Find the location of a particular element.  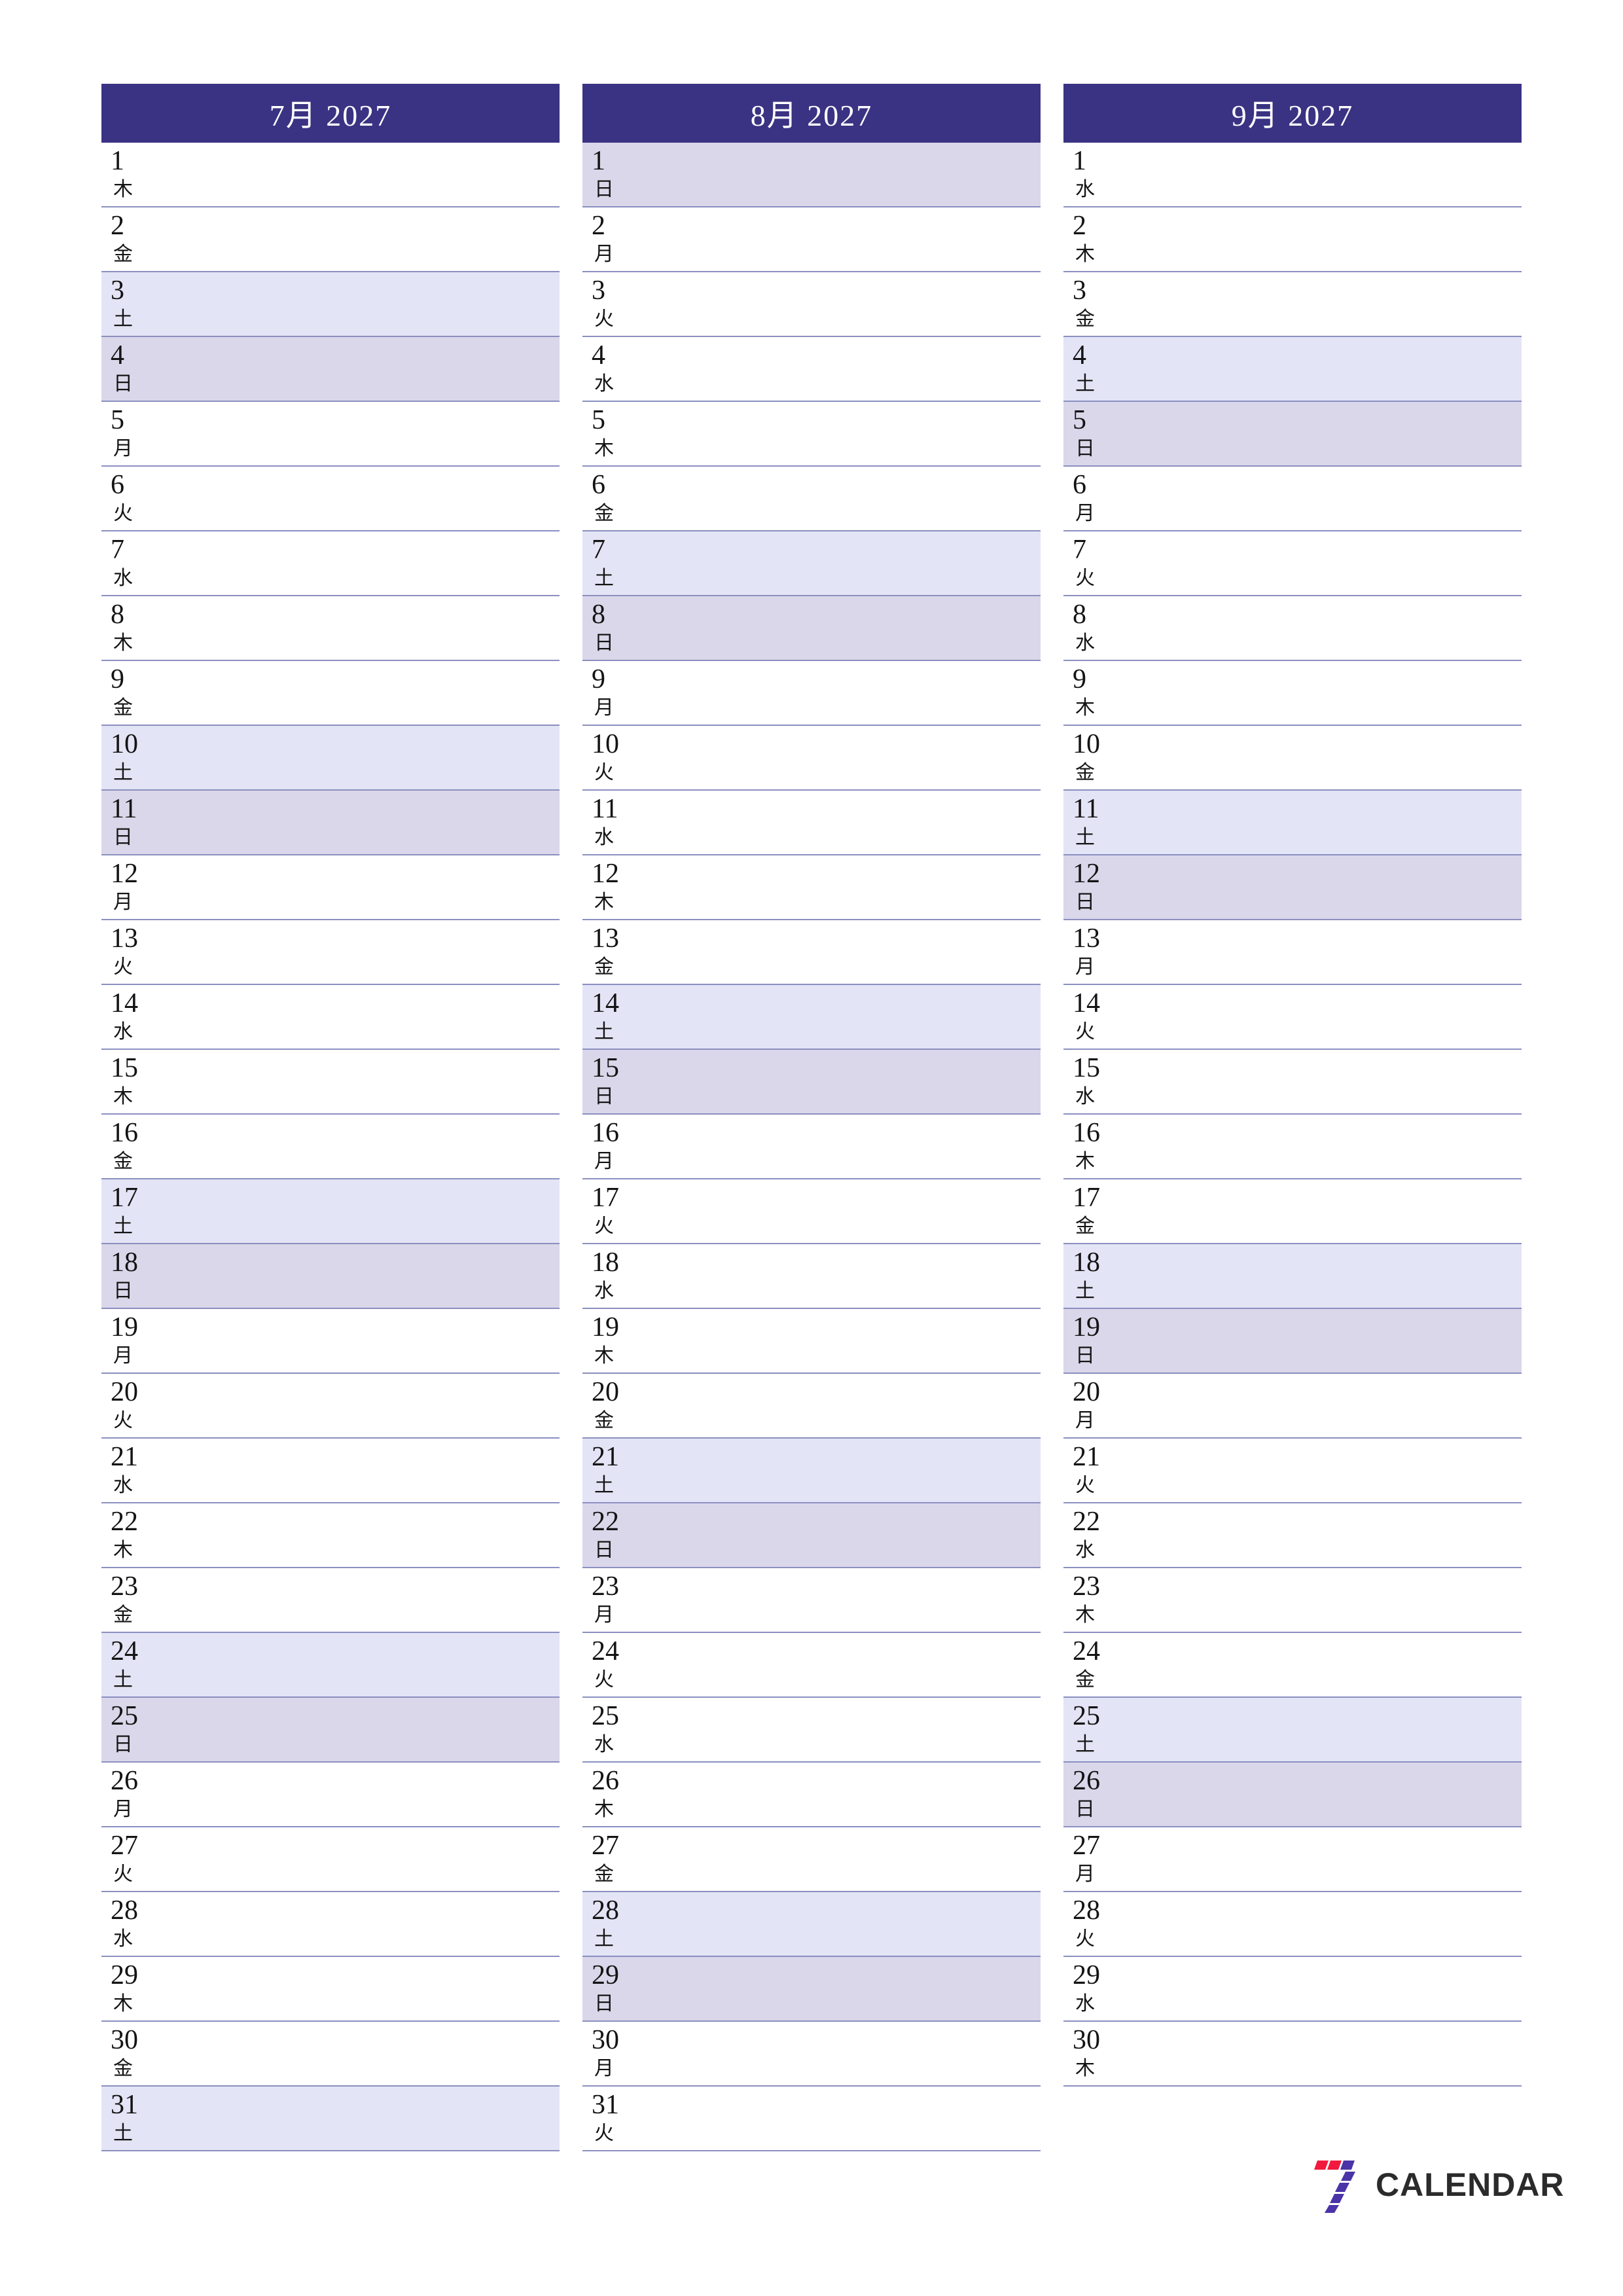

day-row: 7水 is located at coordinates (330, 563).